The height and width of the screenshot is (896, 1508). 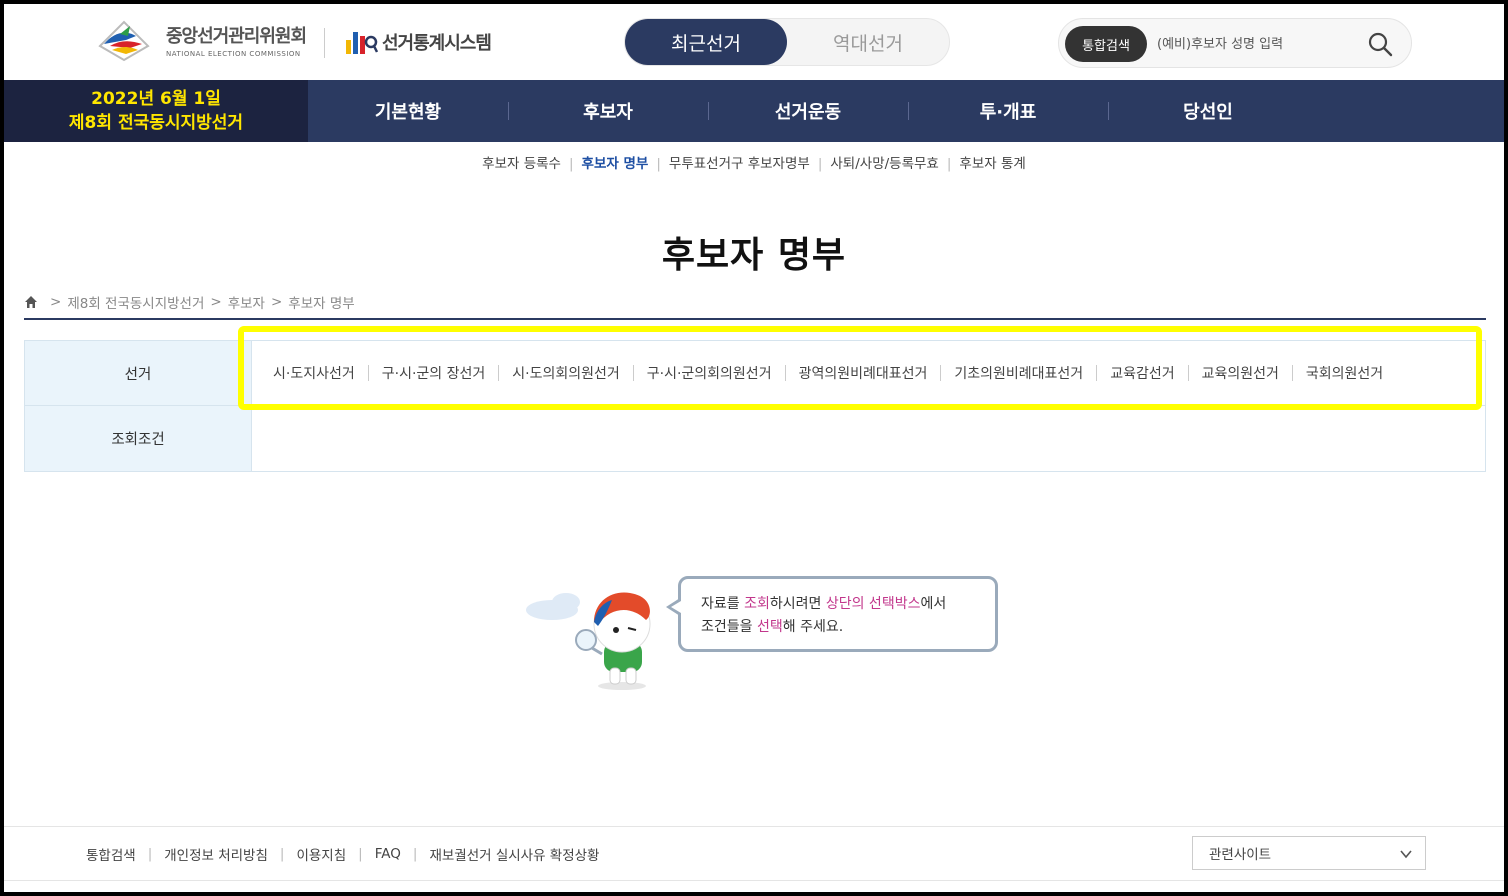 I want to click on election-name: 제8회 전국동시지방선거, so click(x=156, y=123).